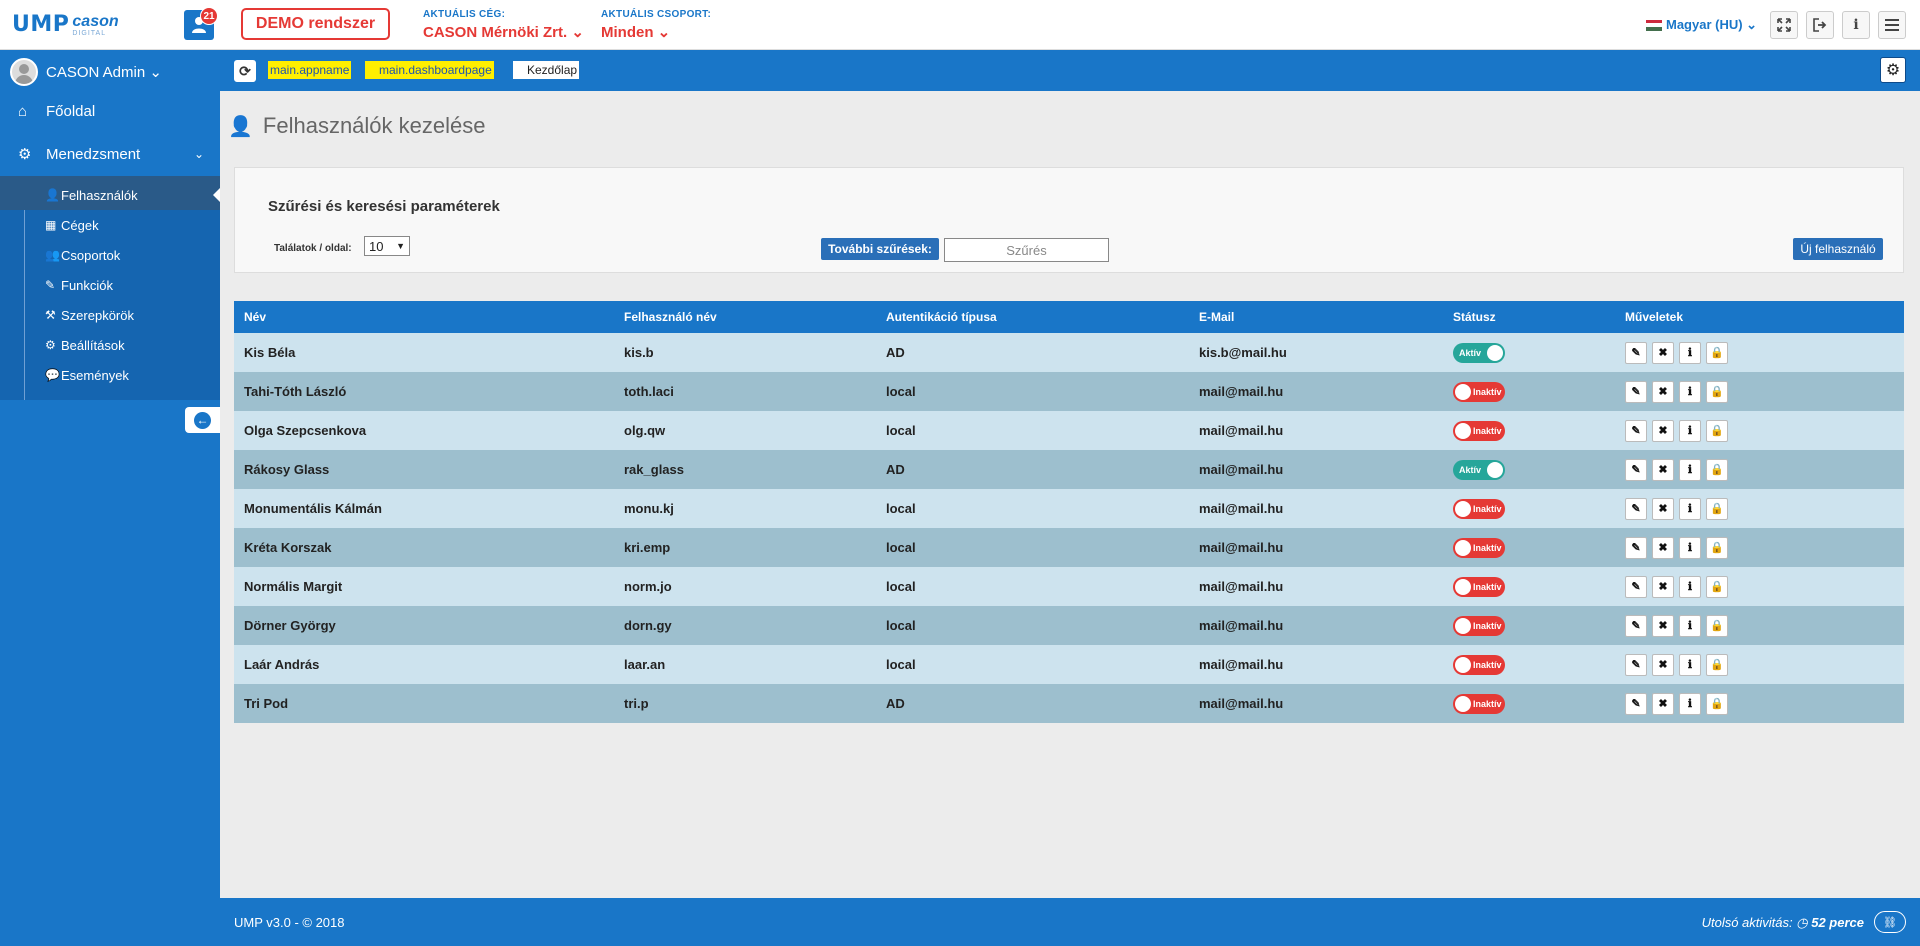 Image resolution: width=1920 pixels, height=946 pixels. Describe the element at coordinates (110, 255) in the screenshot. I see `sidebar-item-groups: 👥 Csoportok` at that location.